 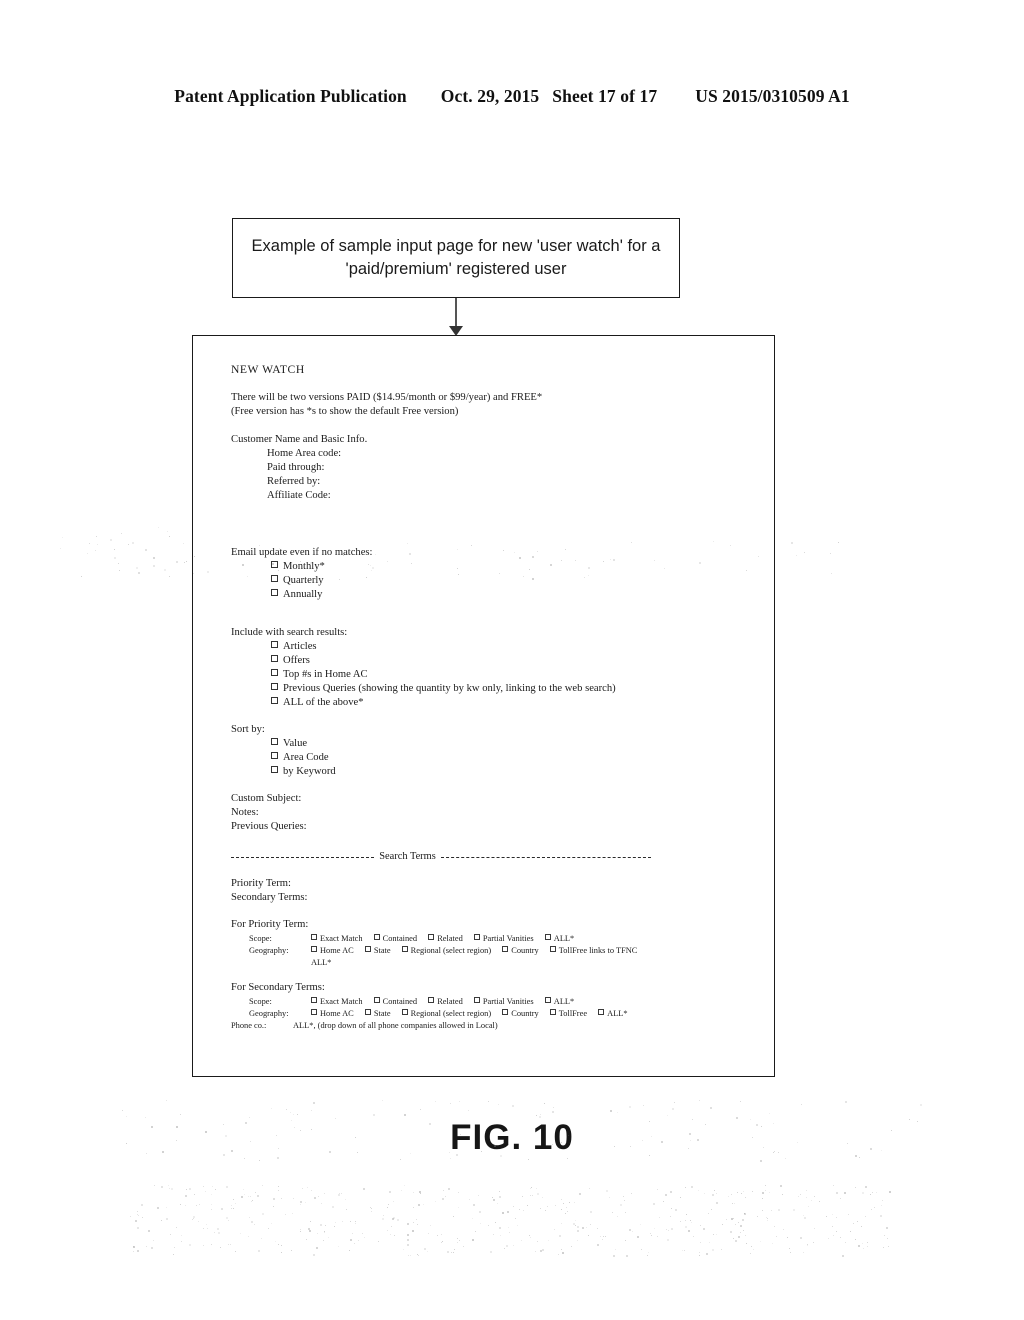 I want to click on field-affiliate-code: Affiliate Code:, so click(x=485, y=496).